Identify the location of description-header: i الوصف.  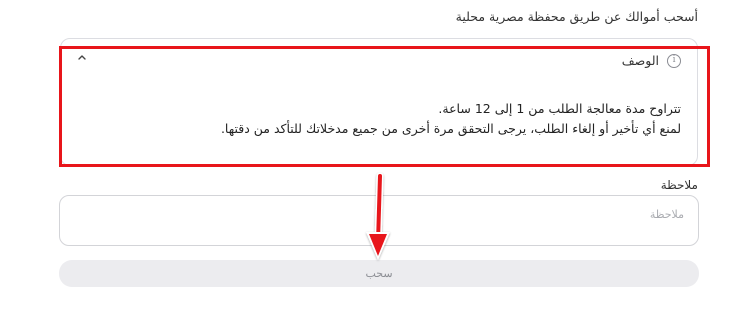
(651, 60).